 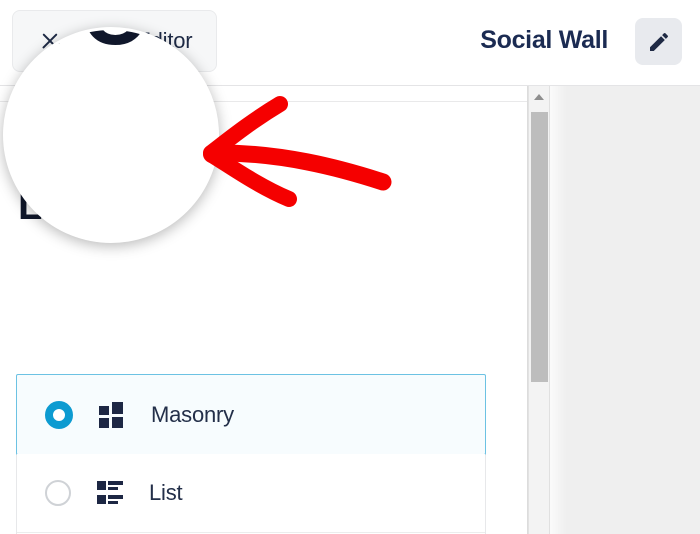 I want to click on layout-option-list-item: List, so click(x=251, y=493).